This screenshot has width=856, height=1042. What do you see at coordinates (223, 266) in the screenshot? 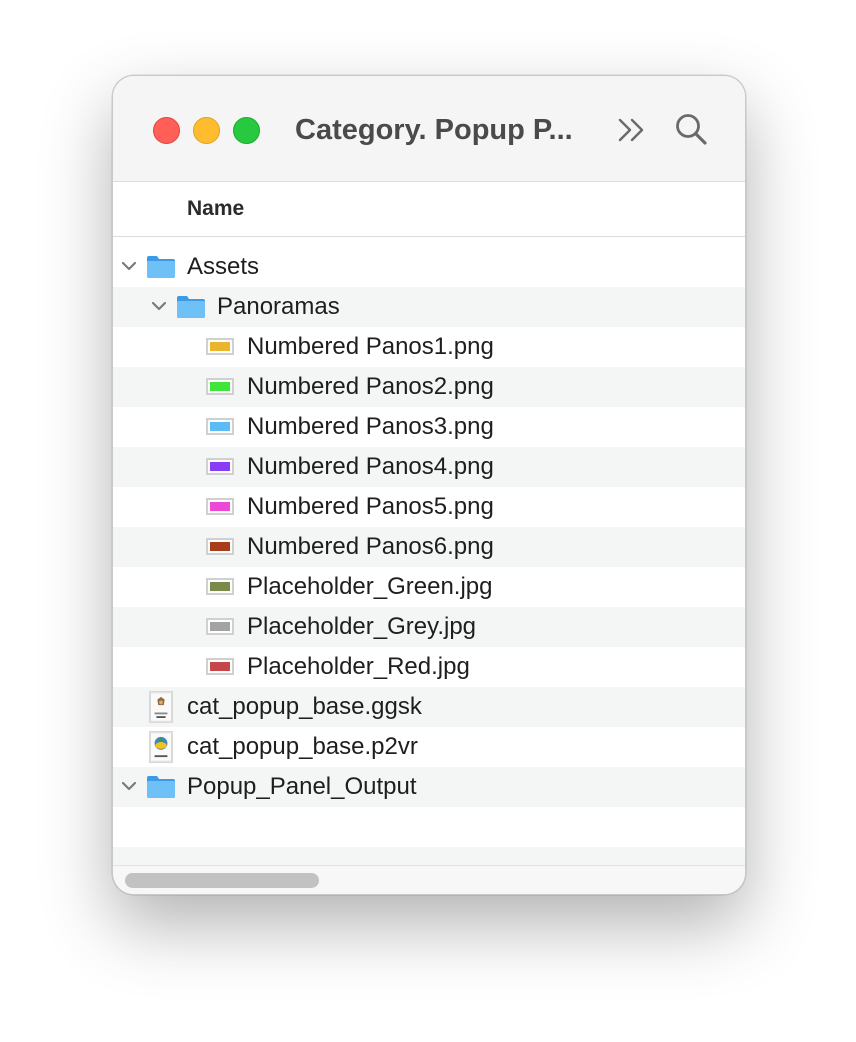
I see `item-label: Assets` at bounding box center [223, 266].